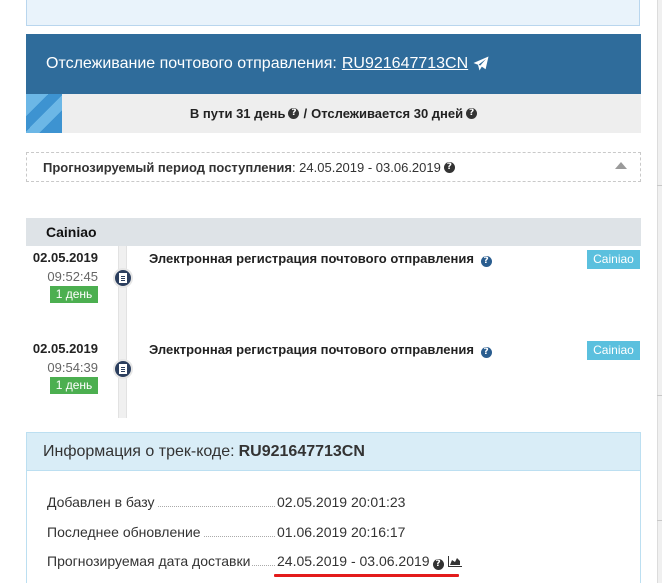 Image resolution: width=662 pixels, height=583 pixels. Describe the element at coordinates (167, 167) in the screenshot. I see `forecast-label: Прогнозируемый период поступления` at that location.